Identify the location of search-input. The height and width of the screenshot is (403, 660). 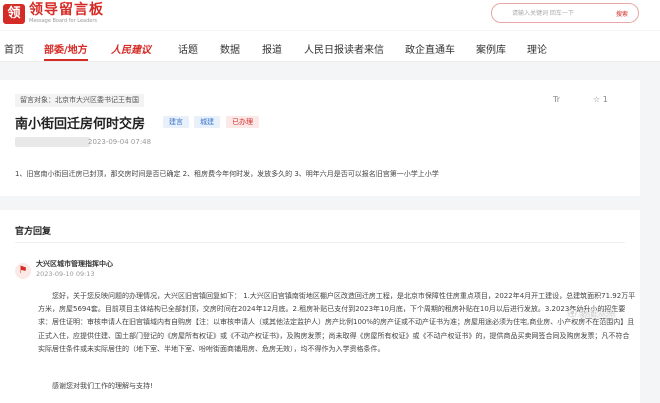
(557, 13).